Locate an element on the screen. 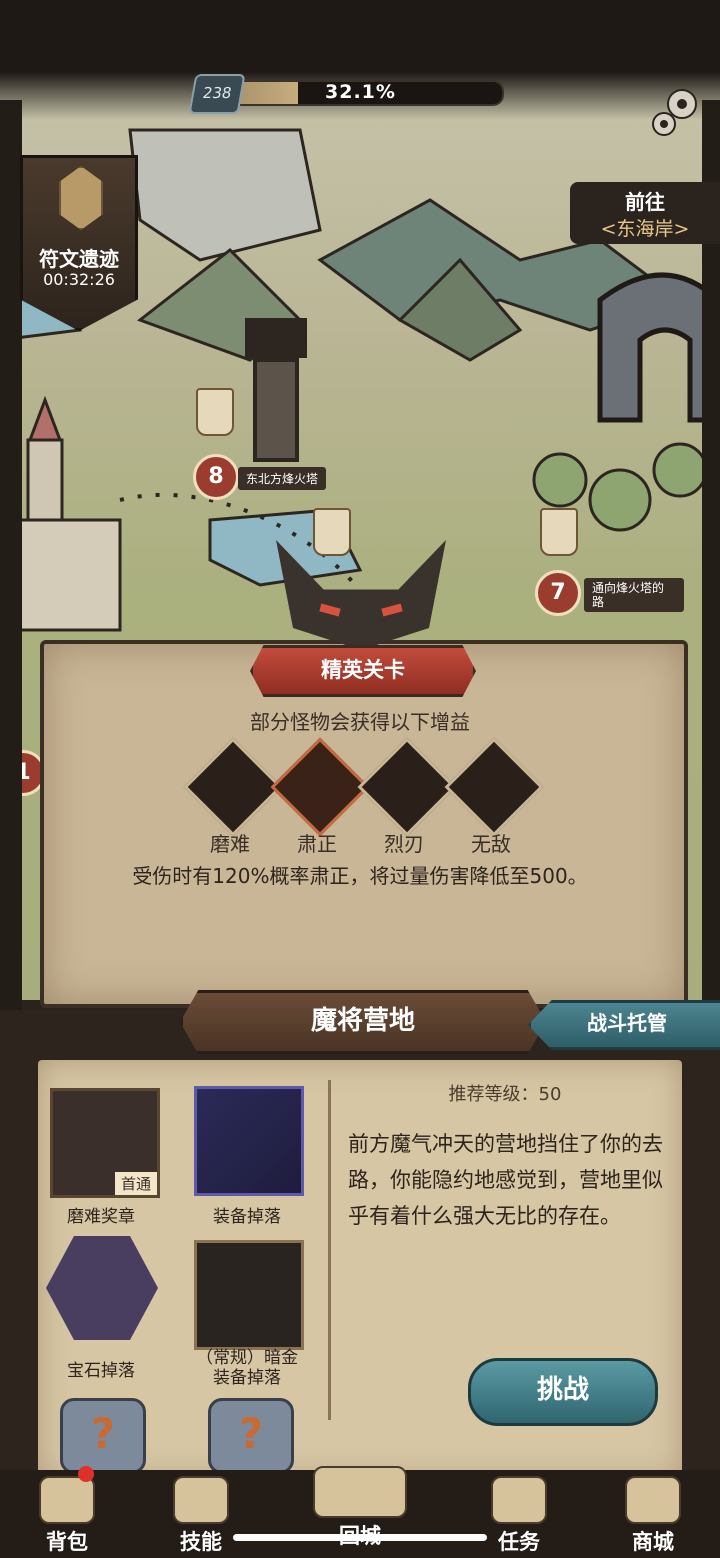 Image resolution: width=720 pixels, height=1558 pixels. player-level: 238 is located at coordinates (217, 93).